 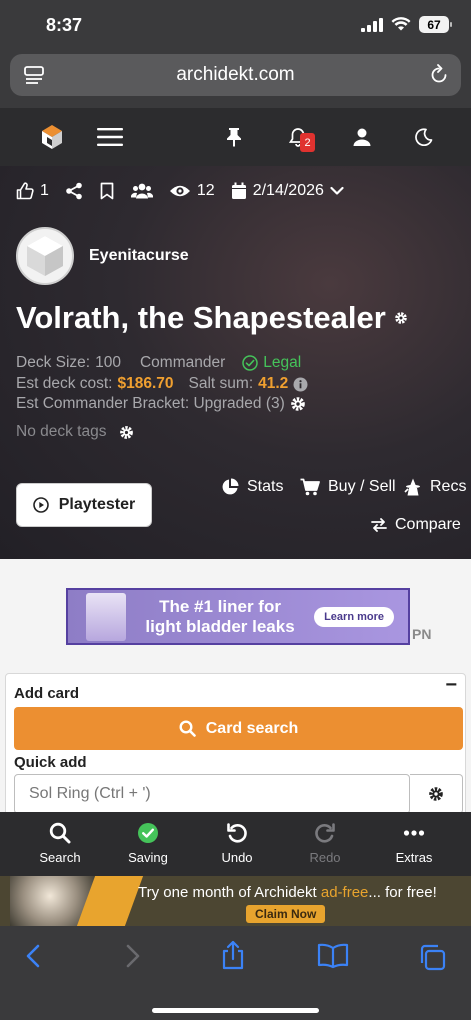 I want to click on deck-toolbar: Search Saving Undo Redo Extras, so click(x=235, y=844).